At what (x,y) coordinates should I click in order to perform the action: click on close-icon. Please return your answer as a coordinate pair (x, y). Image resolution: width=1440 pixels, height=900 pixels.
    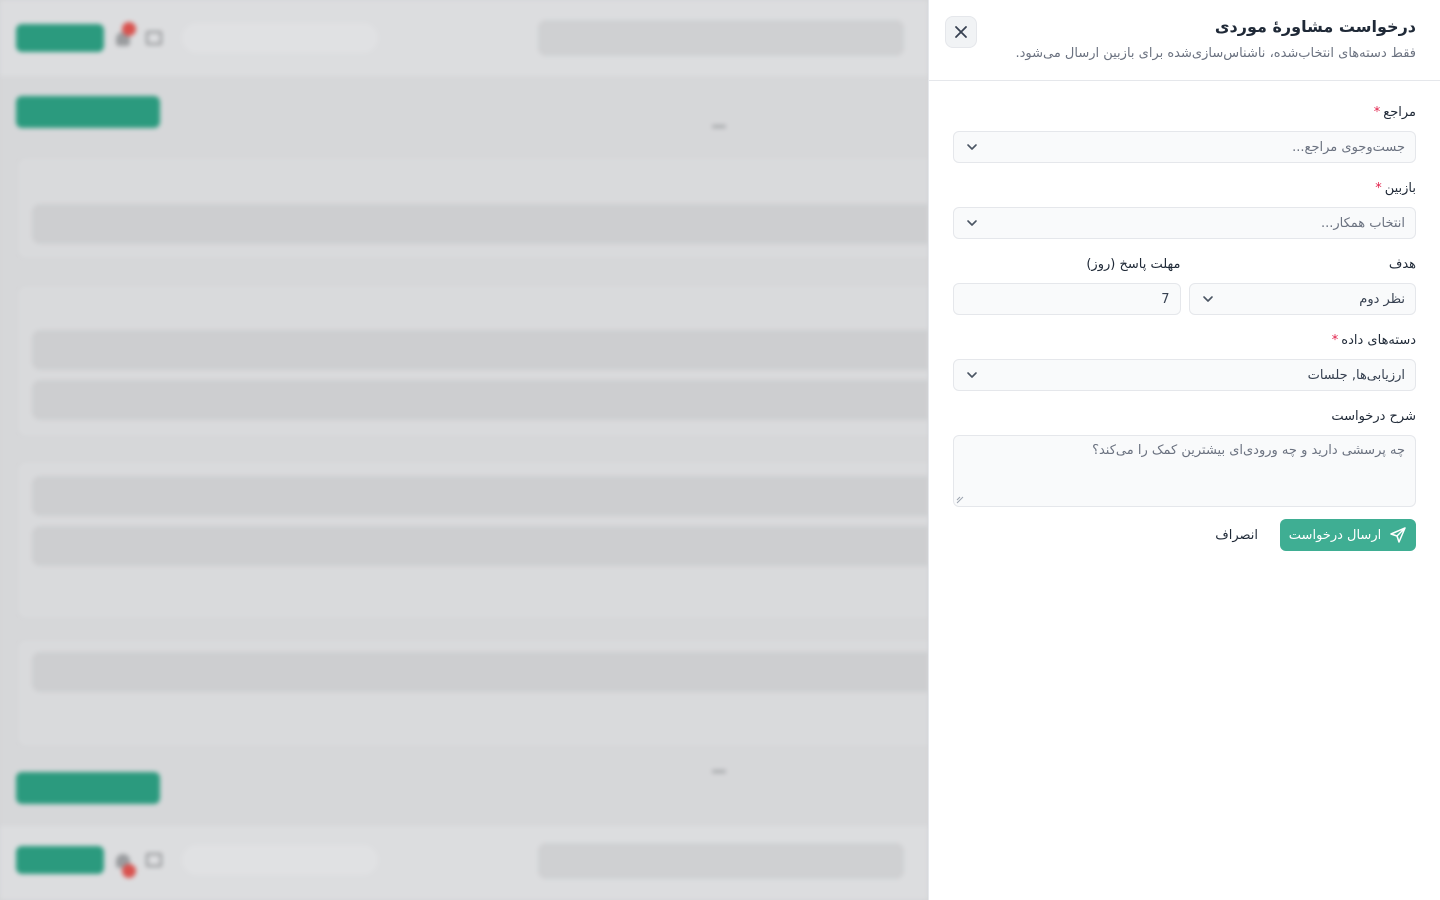
    Looking at the image, I should click on (961, 32).